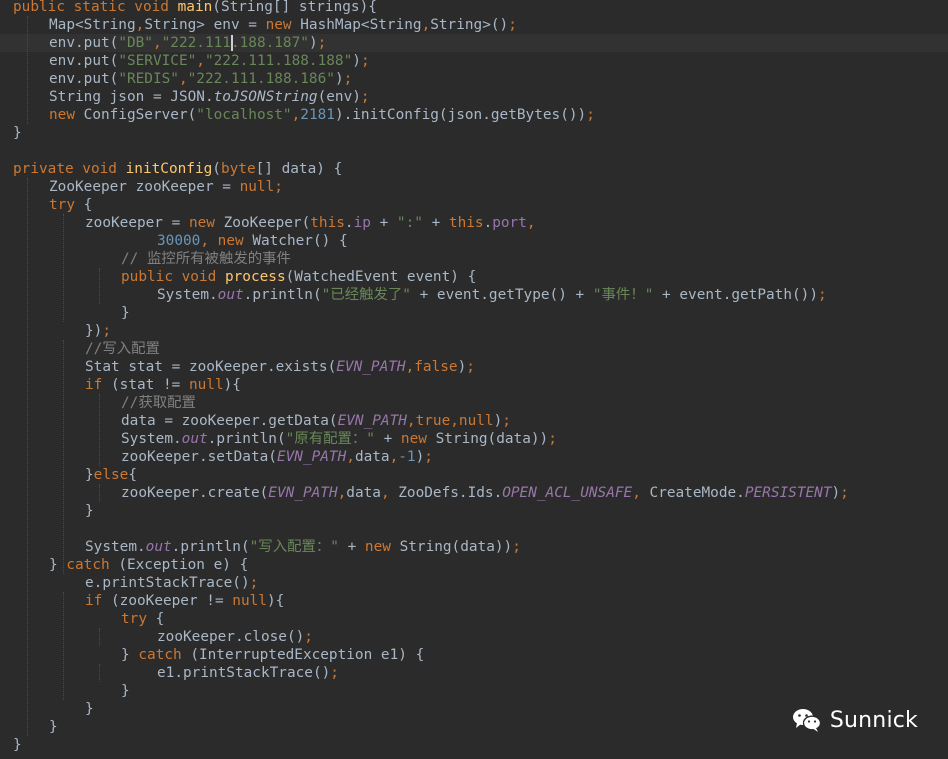 The height and width of the screenshot is (759, 948). Describe the element at coordinates (92, 565) in the screenshot. I see `code-token: catch` at that location.